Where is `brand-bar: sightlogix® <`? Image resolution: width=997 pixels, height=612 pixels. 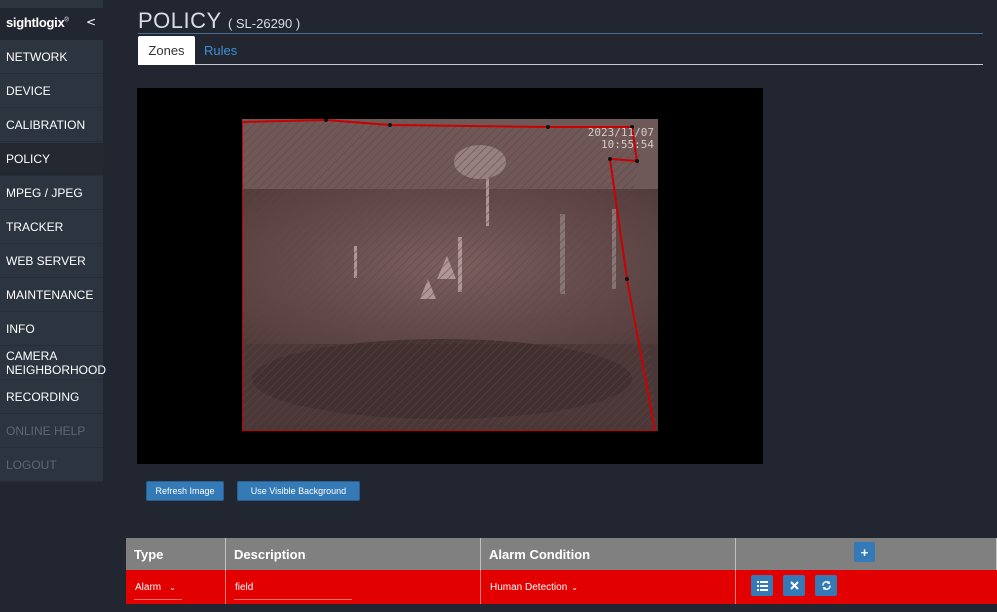 brand-bar: sightlogix® < is located at coordinates (51, 24).